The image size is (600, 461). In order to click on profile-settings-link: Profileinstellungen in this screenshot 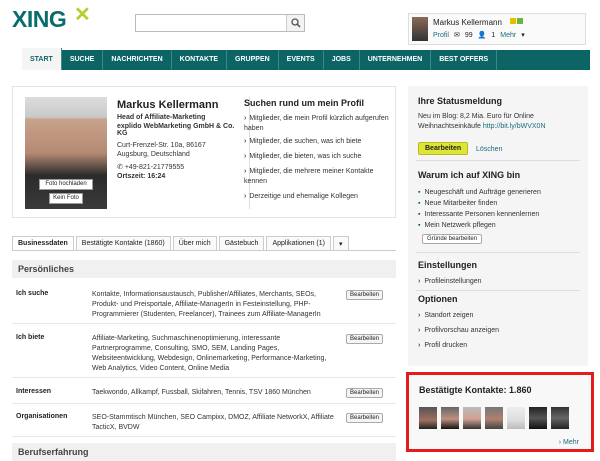, I will do `click(449, 281)`.